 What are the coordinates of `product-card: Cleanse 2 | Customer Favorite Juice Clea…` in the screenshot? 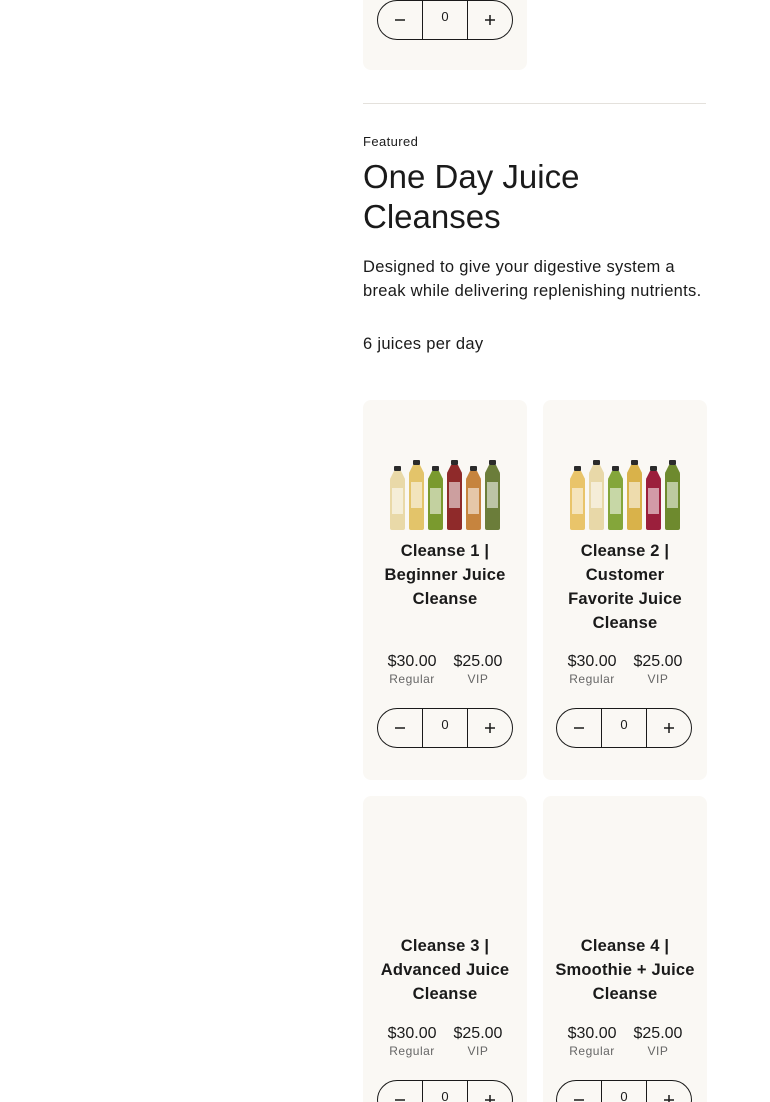 It's located at (625, 590).